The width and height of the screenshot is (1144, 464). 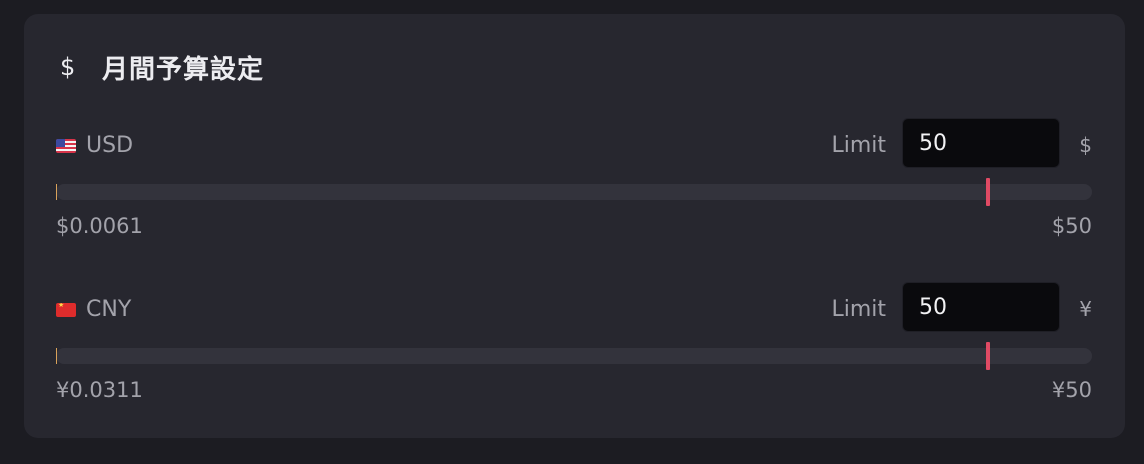 I want to click on panel-title: 月間予算設定, so click(x=183, y=69).